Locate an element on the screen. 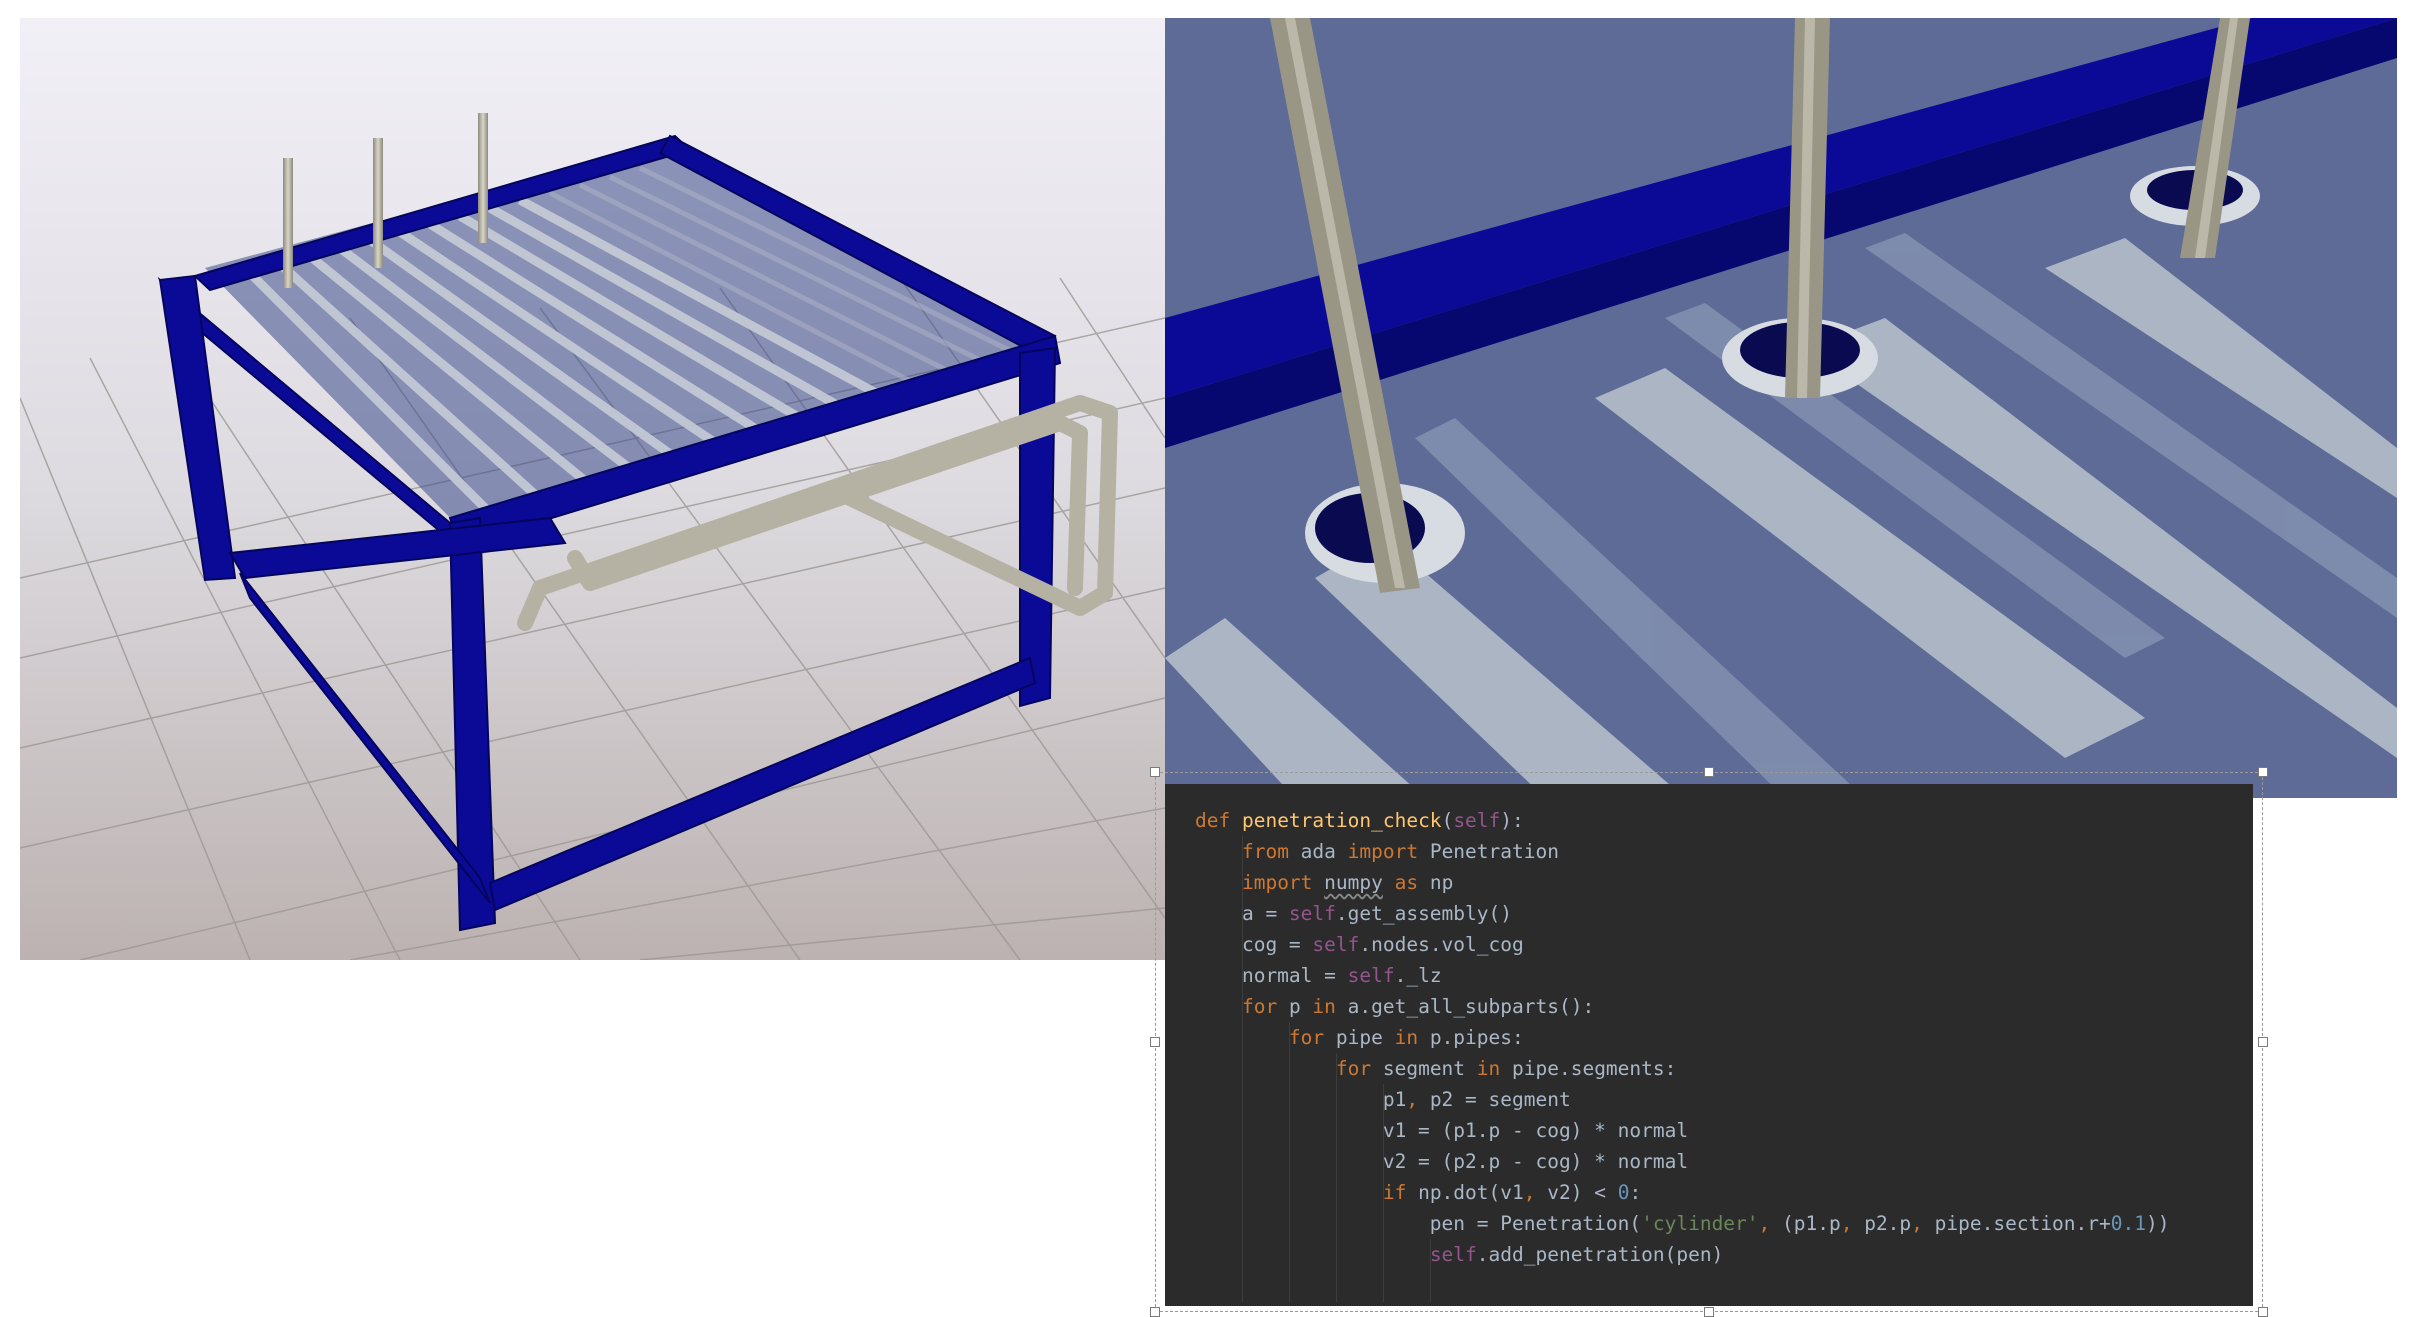 The image size is (2416, 1317). resize-handle-bottom-right is located at coordinates (2263, 1312).